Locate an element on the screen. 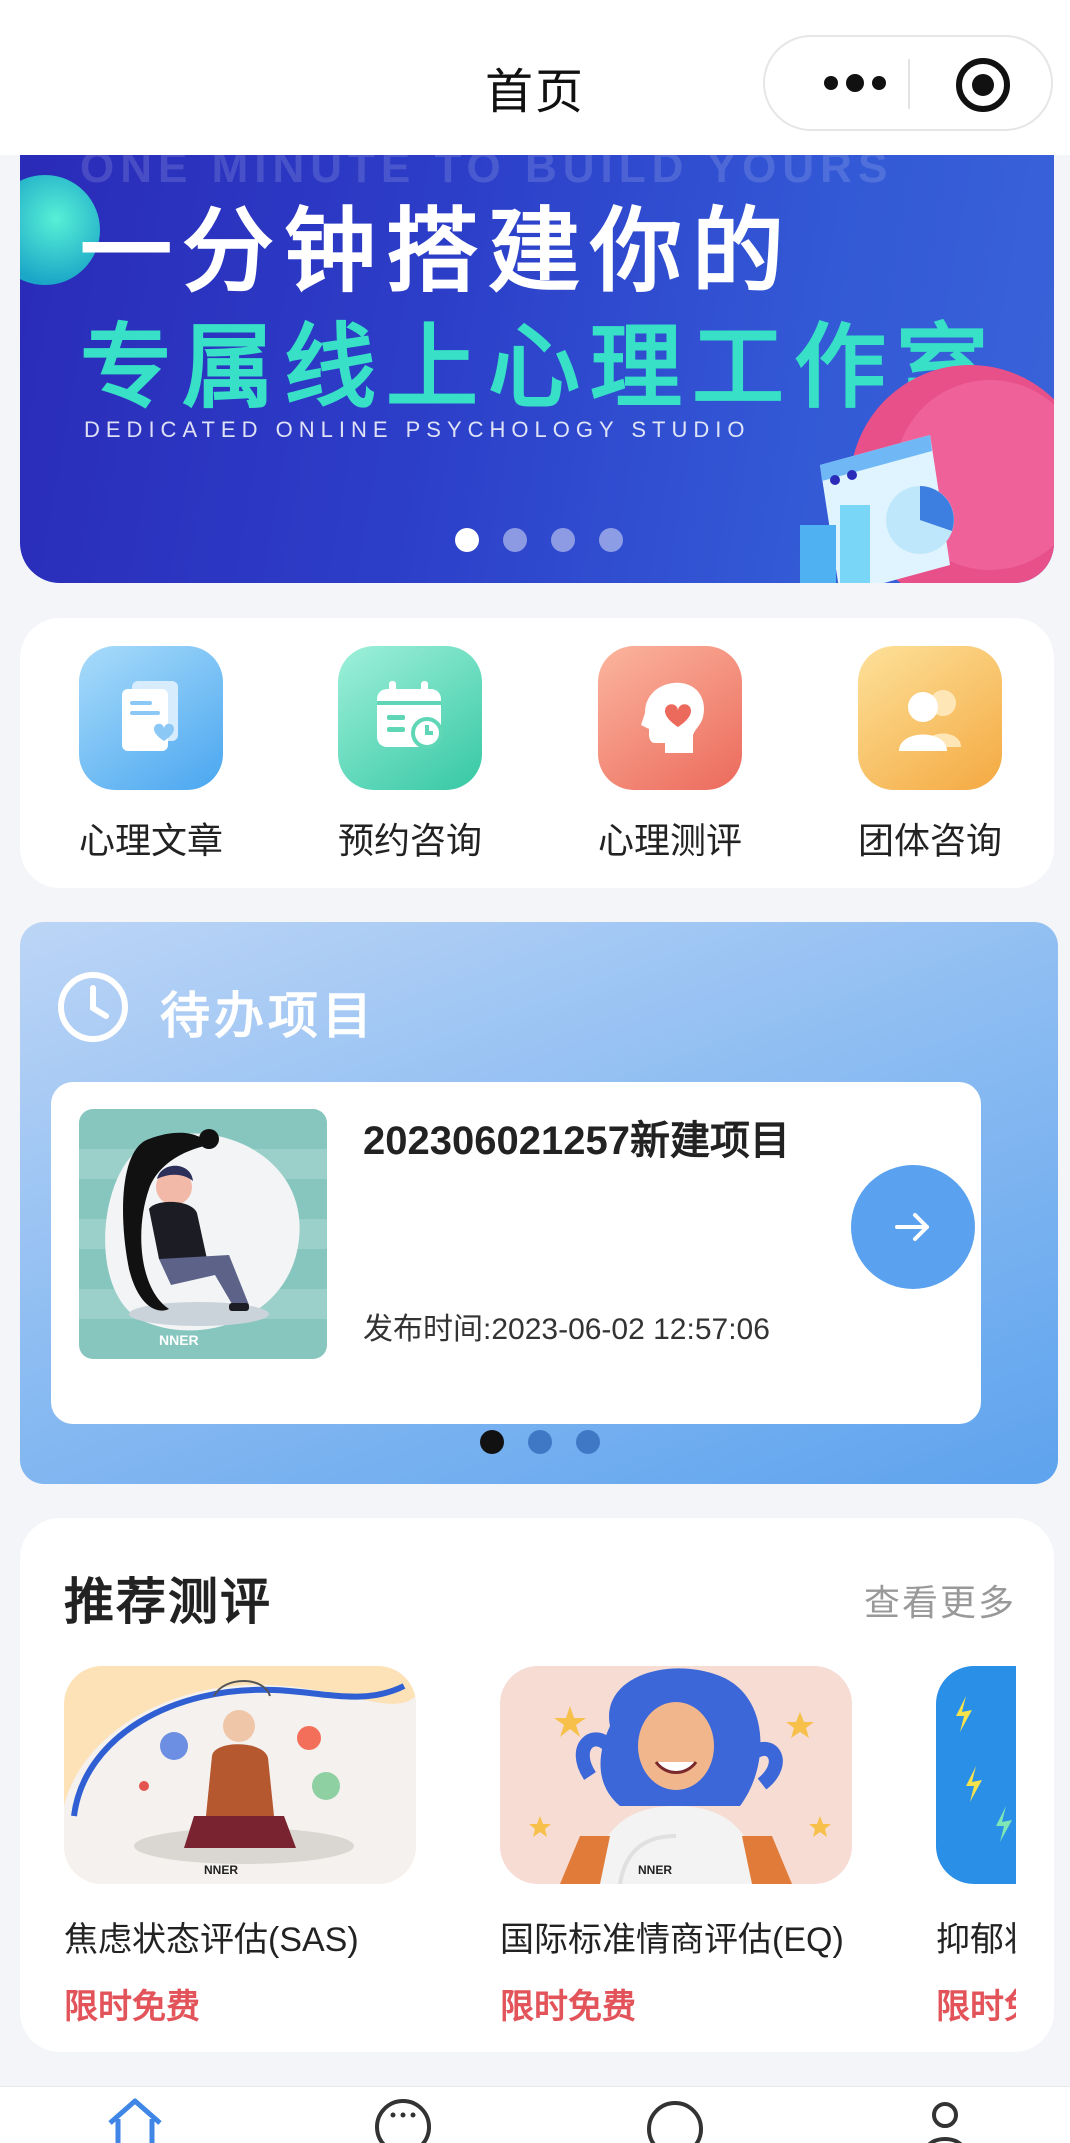 This screenshot has width=1070, height=2143. arrow-right-icon is located at coordinates (912, 1227).